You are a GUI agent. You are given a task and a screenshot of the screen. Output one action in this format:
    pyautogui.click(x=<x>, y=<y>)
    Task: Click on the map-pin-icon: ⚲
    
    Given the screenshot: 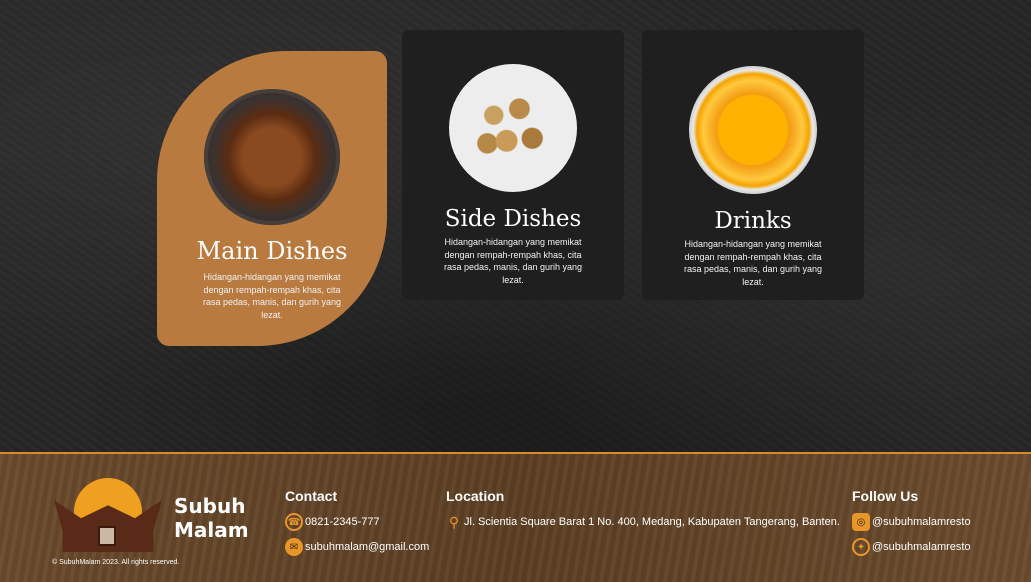 What is the action you would take?
    pyautogui.click(x=454, y=521)
    